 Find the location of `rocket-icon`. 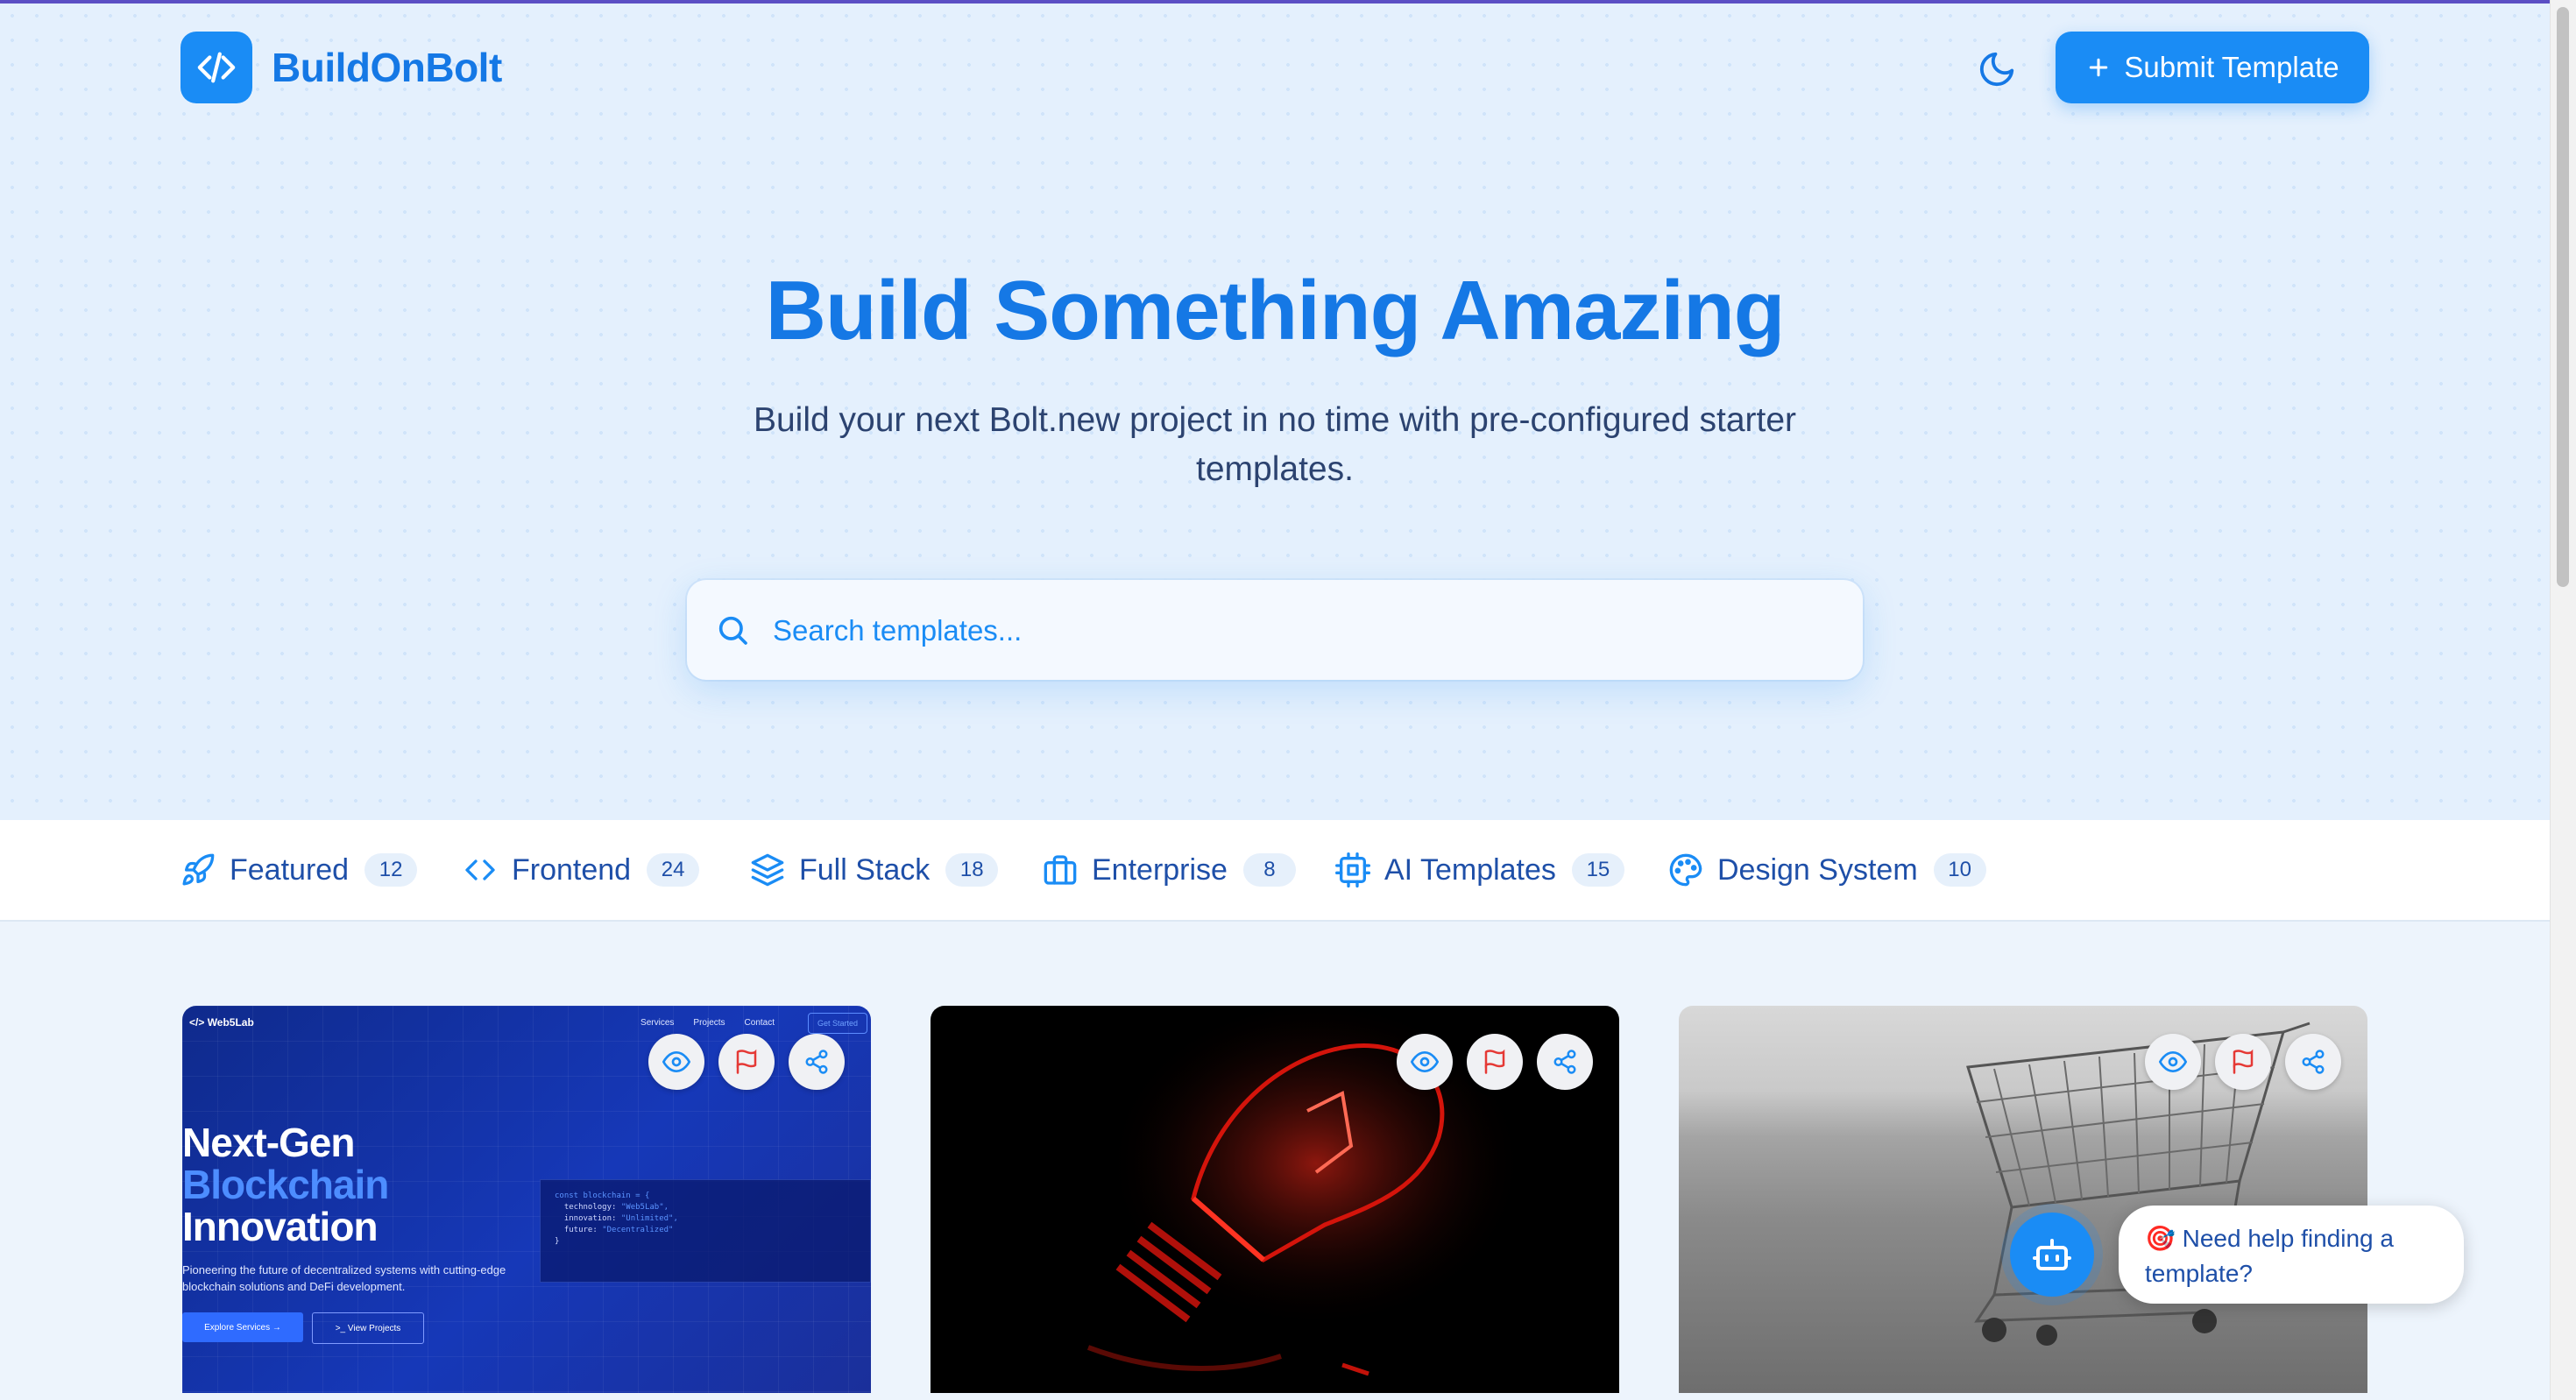

rocket-icon is located at coordinates (198, 869).